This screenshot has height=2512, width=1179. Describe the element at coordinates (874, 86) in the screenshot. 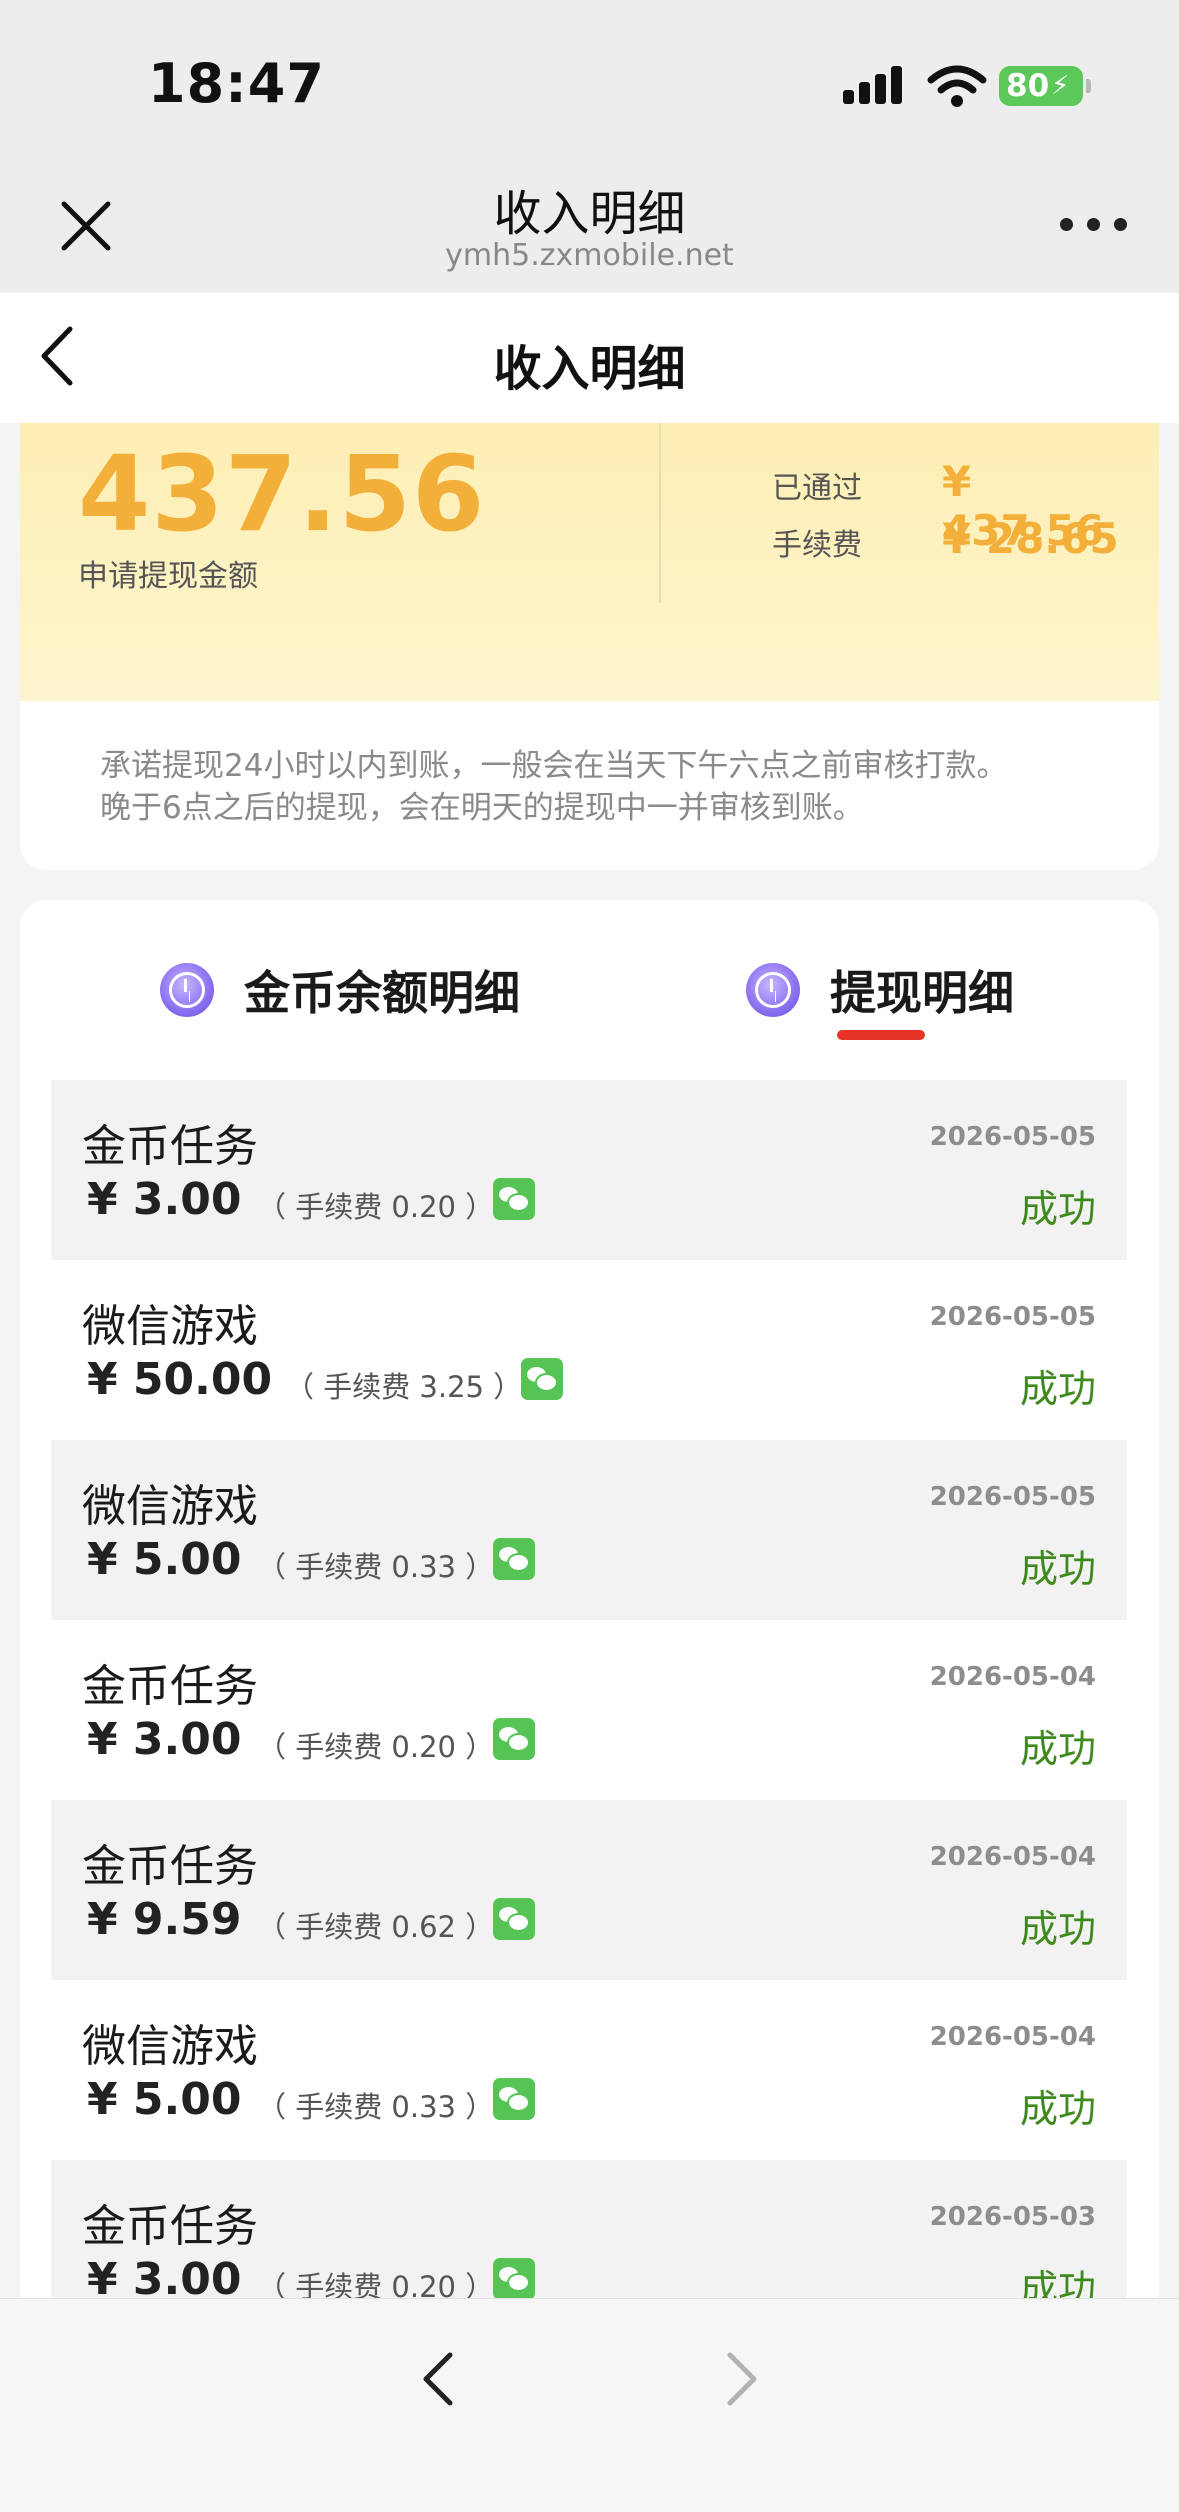

I see `signal-icon` at that location.